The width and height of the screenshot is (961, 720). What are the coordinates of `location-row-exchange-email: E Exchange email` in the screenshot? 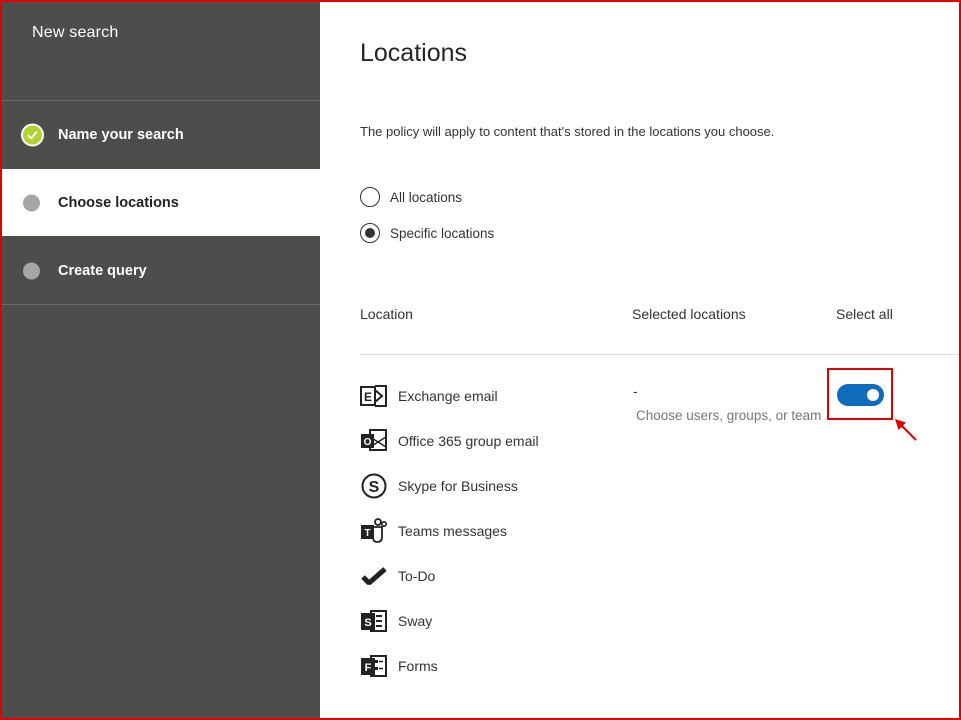 It's located at (429, 396).